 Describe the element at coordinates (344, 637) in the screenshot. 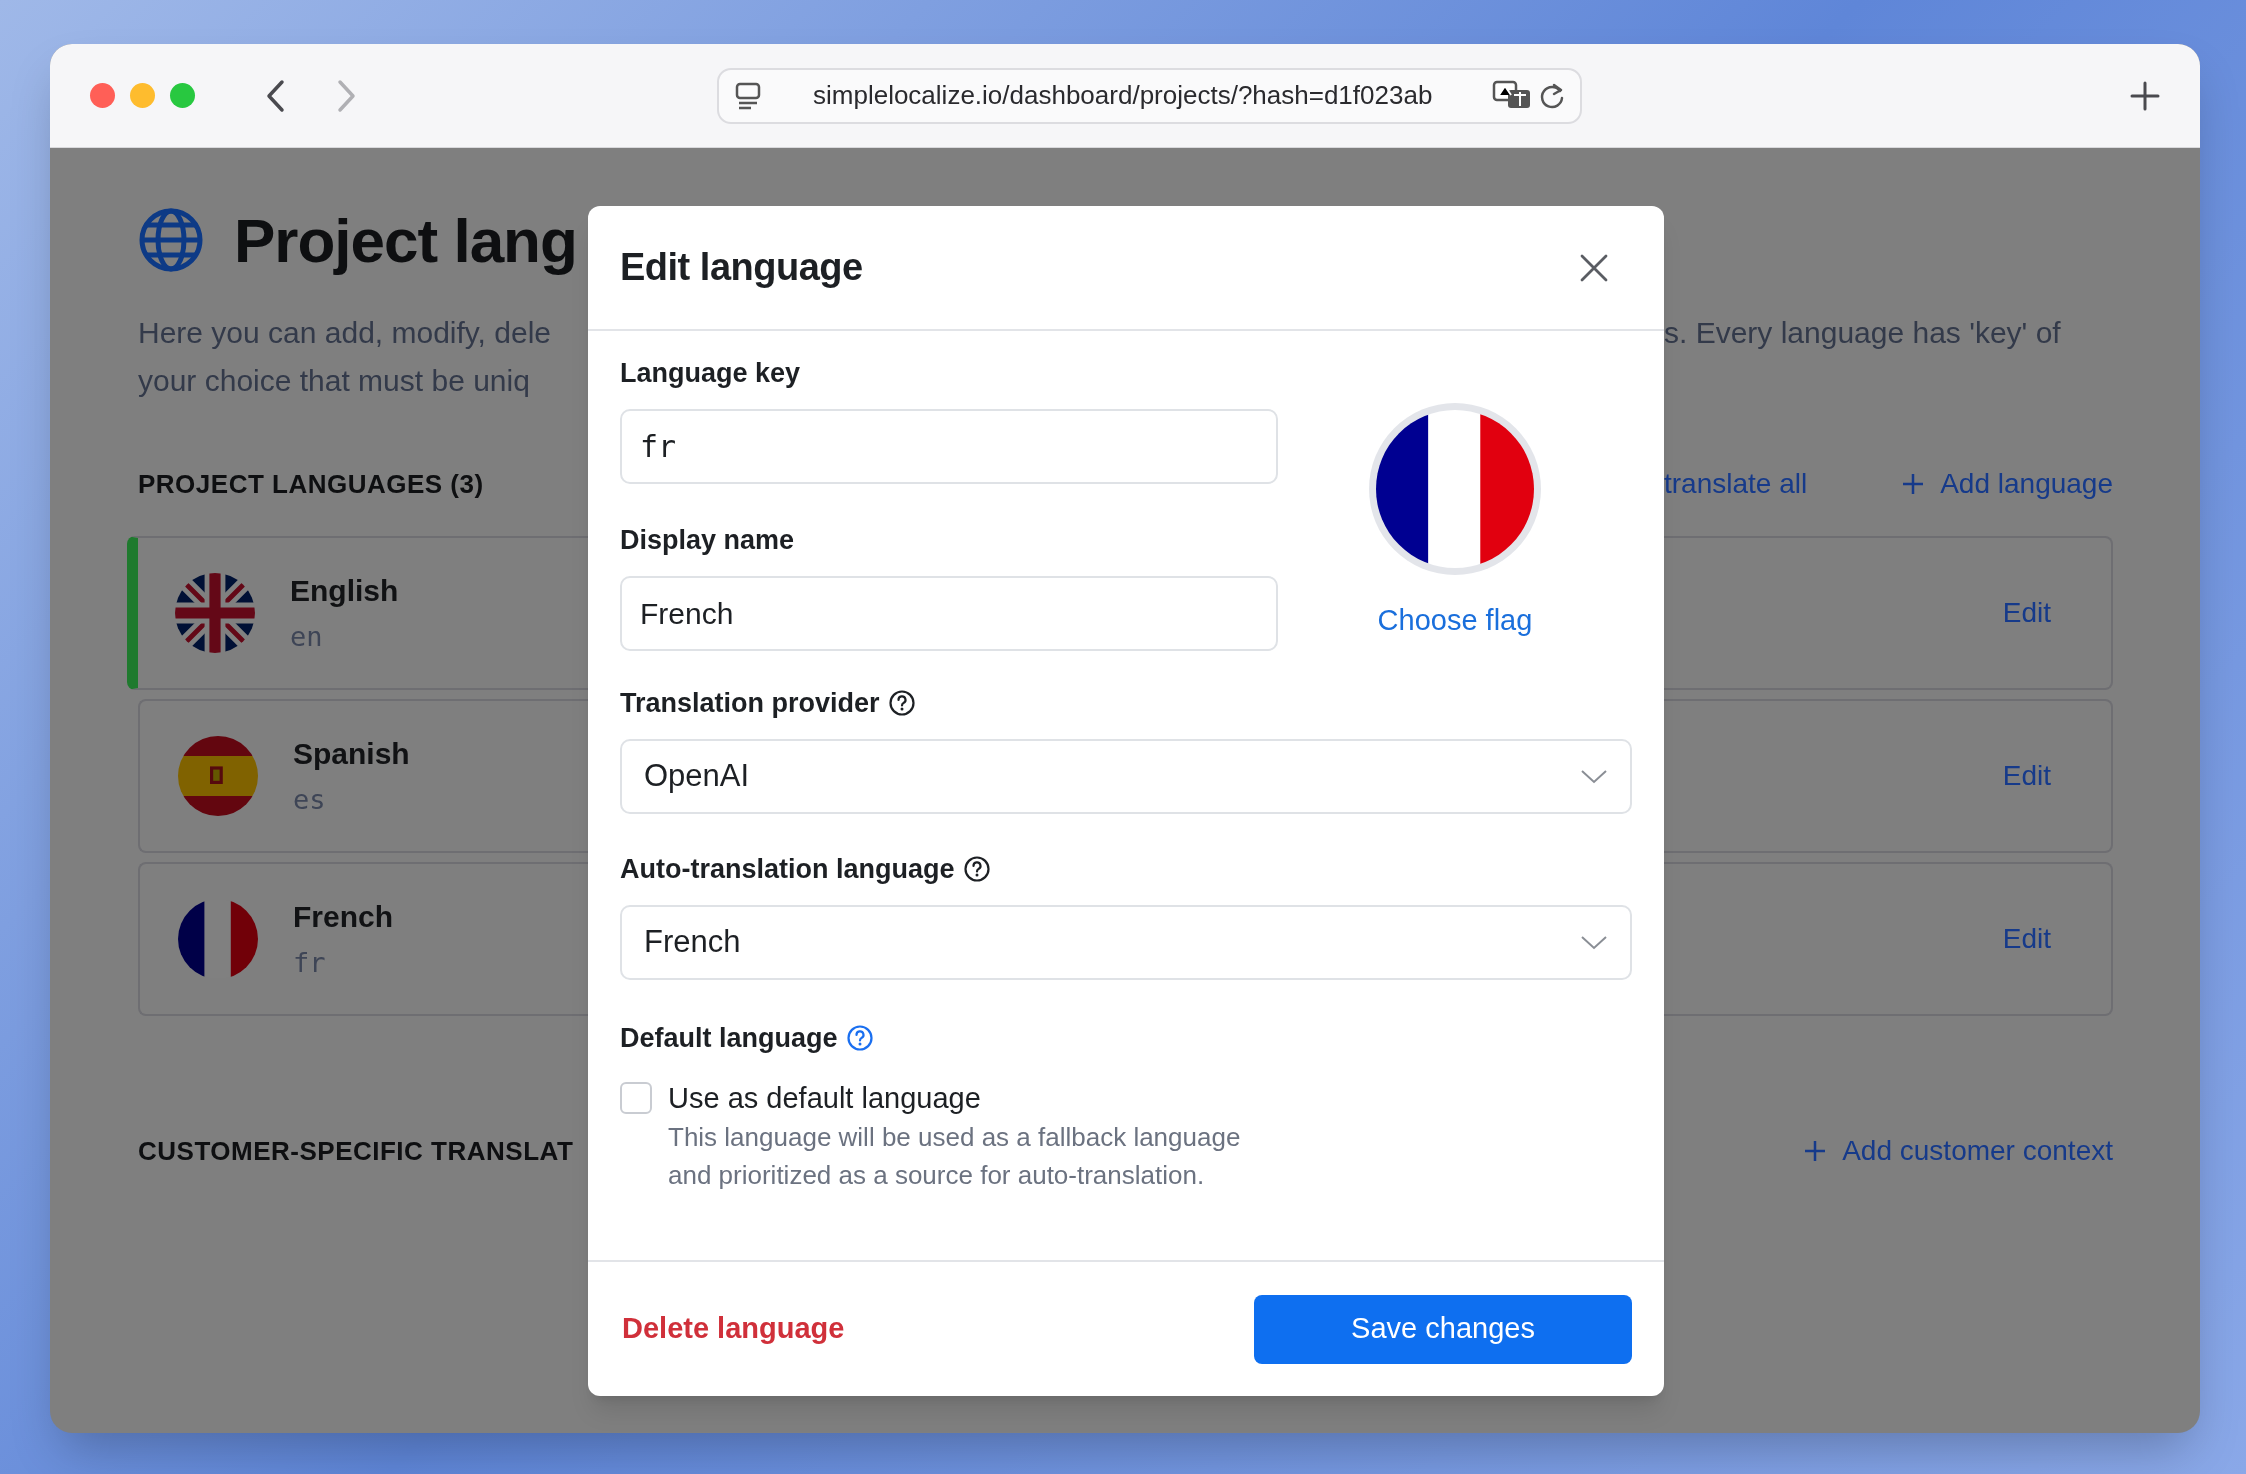

I see `language-key: en` at that location.